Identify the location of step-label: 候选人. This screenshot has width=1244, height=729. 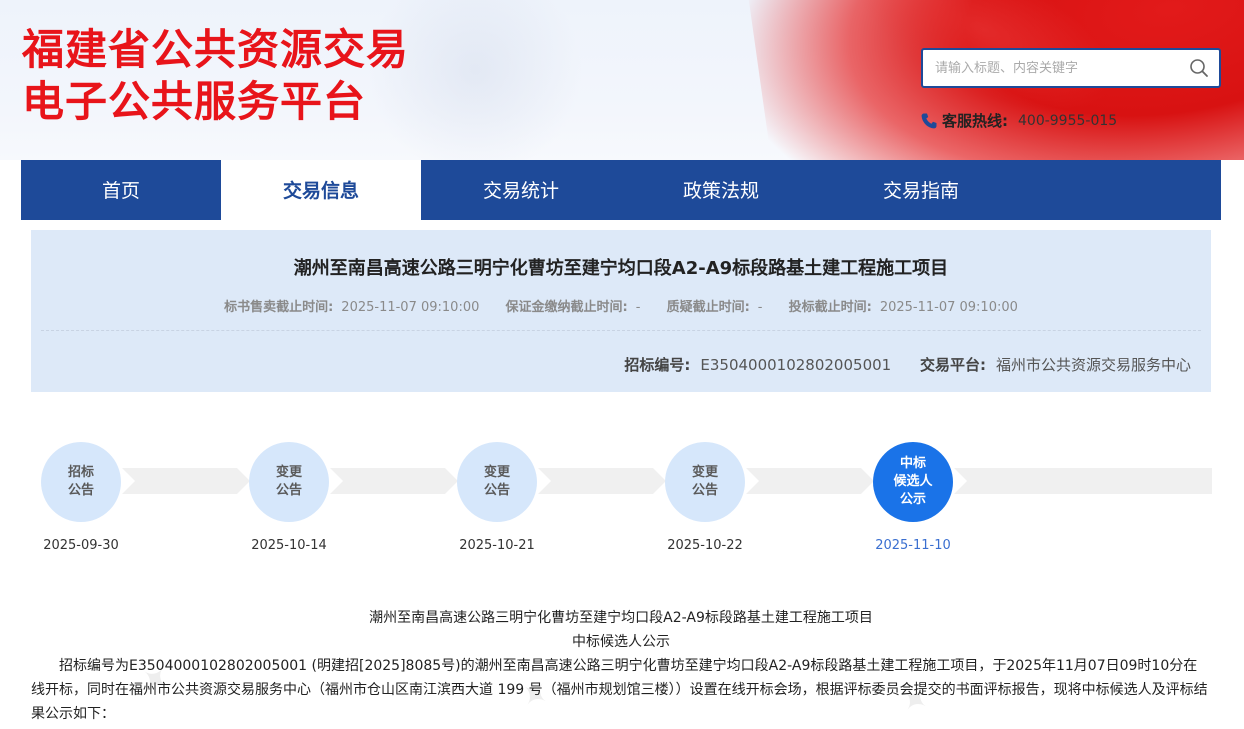
(913, 481).